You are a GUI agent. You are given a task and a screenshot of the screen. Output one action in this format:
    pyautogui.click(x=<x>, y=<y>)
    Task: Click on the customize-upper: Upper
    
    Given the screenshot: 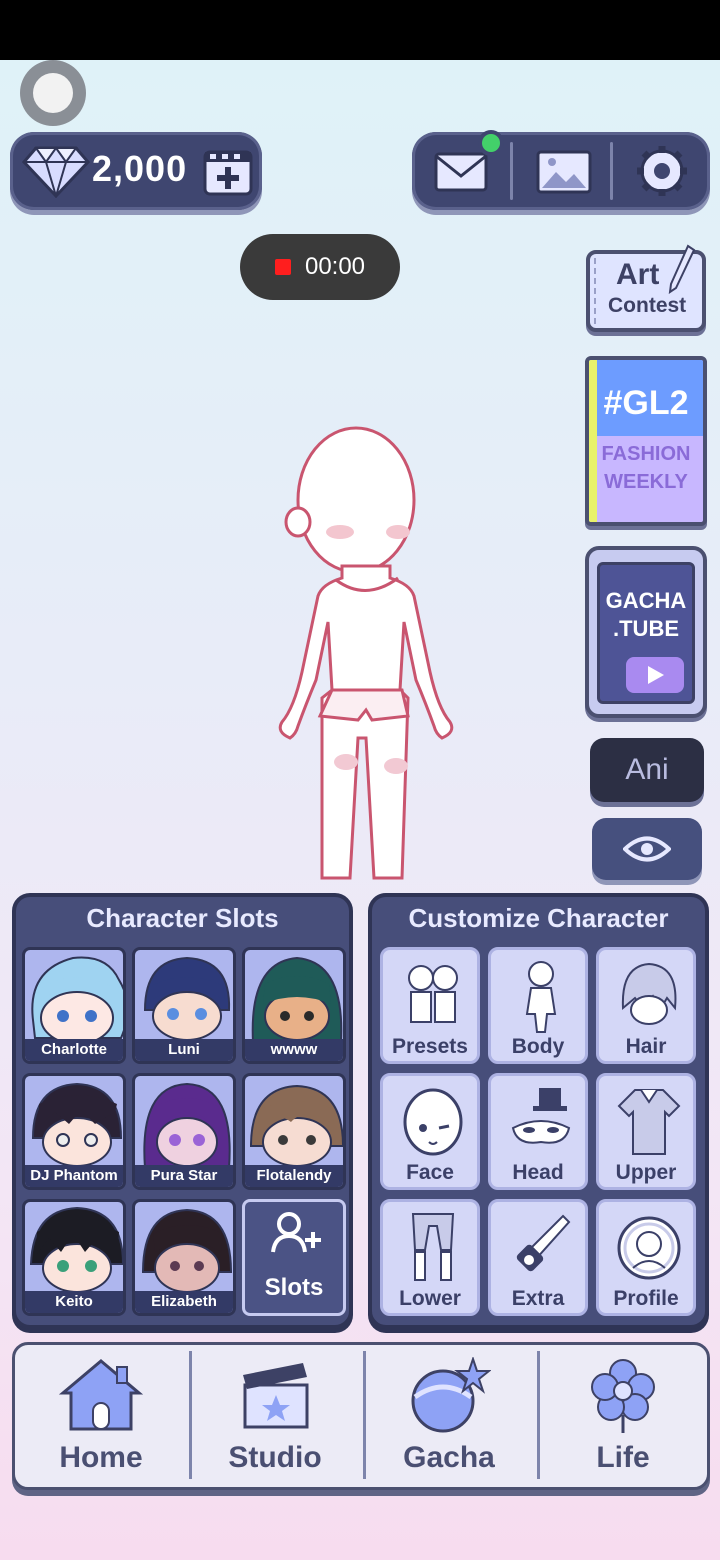 What is the action you would take?
    pyautogui.click(x=646, y=1131)
    